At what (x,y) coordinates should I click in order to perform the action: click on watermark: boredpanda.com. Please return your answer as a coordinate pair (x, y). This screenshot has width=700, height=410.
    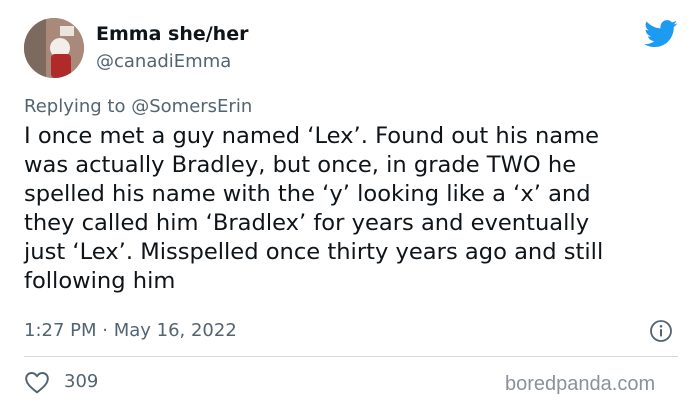
    Looking at the image, I should click on (580, 384).